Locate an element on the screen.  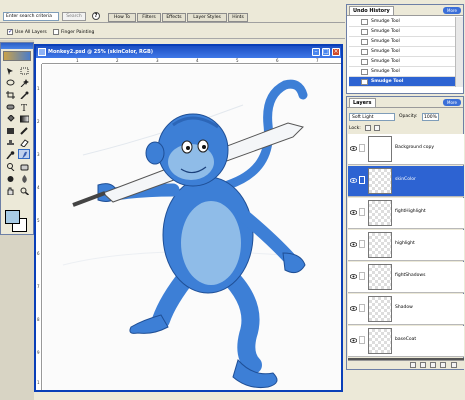
minimize-button: – is located at coordinates (316, 52).